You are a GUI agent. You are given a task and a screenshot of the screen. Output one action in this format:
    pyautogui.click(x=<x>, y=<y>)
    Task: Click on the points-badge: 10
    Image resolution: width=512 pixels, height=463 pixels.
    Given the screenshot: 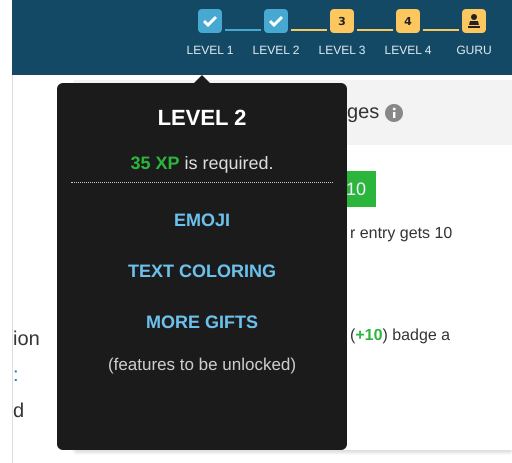 What is the action you would take?
    pyautogui.click(x=361, y=189)
    